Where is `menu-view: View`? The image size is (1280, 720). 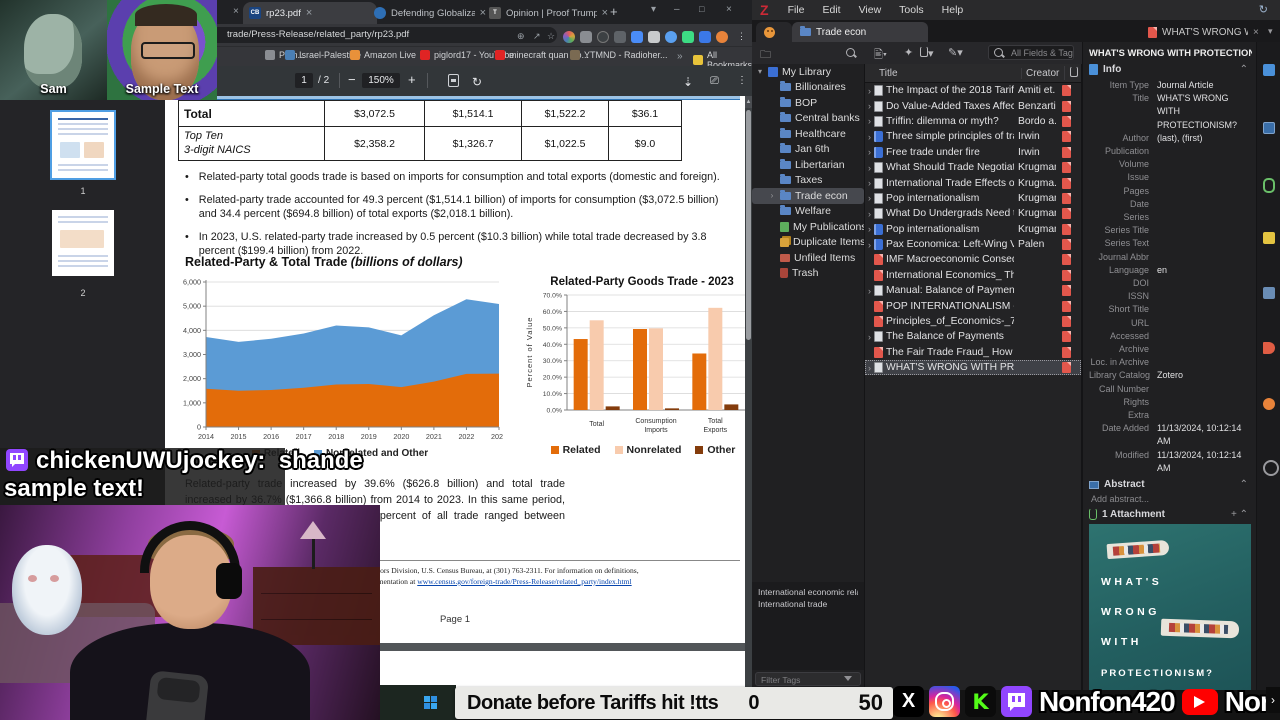
menu-view: View is located at coordinates (870, 10).